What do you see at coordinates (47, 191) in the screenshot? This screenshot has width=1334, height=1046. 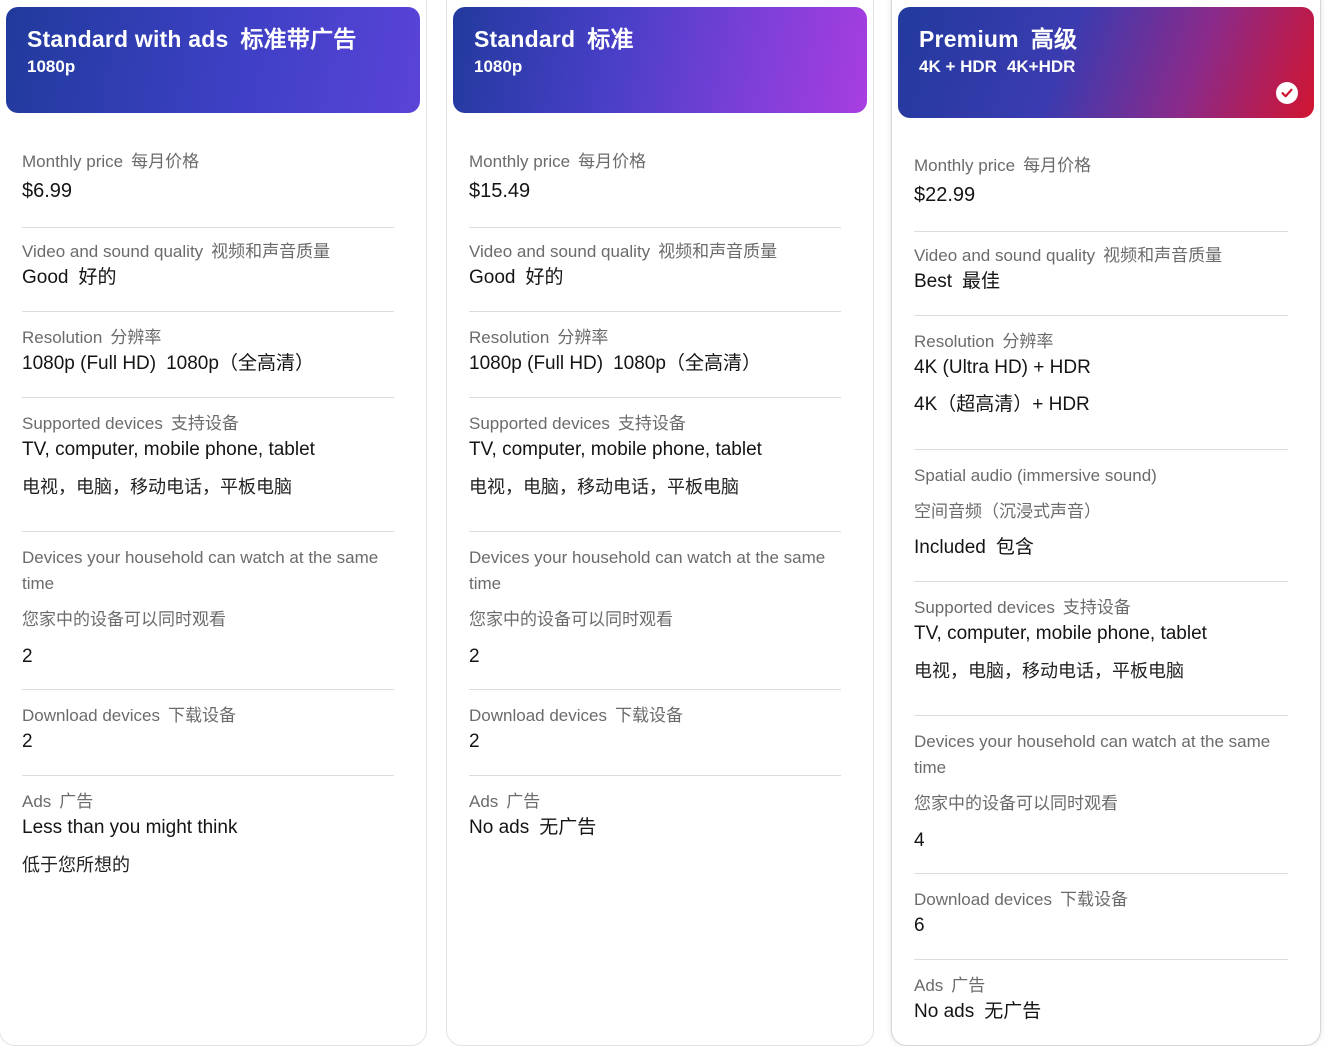 I see `monthly-price-value: $6.99` at bounding box center [47, 191].